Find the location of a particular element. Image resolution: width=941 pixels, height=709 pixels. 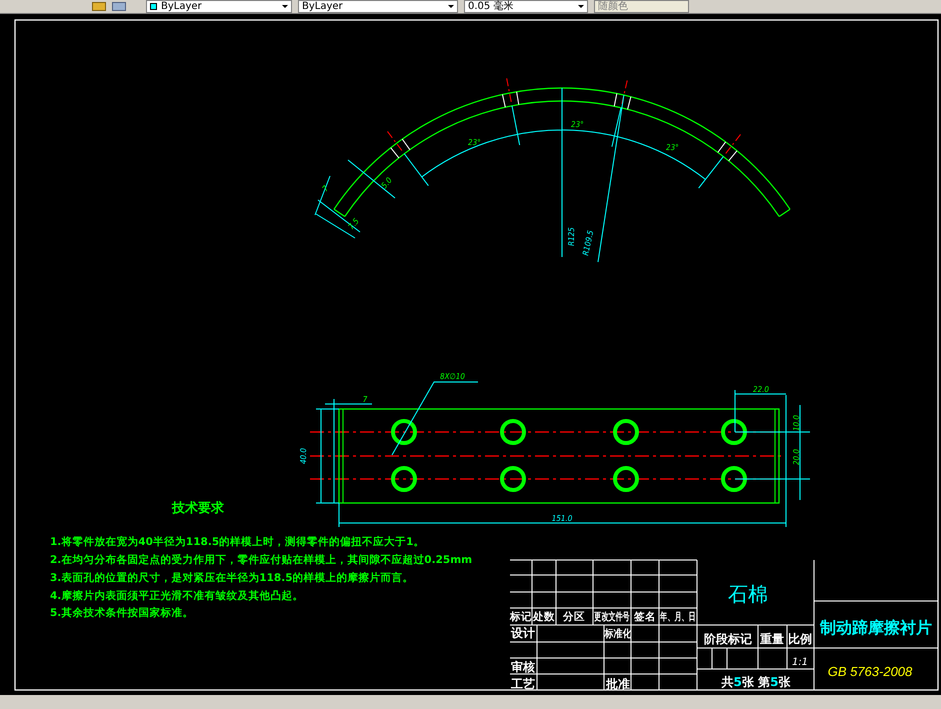

dimension-text: 7.5 is located at coordinates (353, 224).